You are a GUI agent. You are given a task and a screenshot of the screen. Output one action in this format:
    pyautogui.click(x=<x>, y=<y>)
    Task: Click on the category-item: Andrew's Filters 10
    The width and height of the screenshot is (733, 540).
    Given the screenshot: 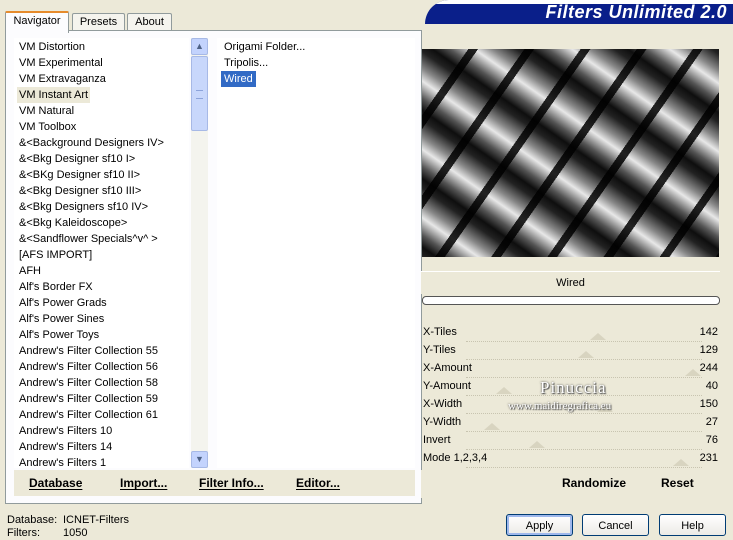 What is the action you would take?
    pyautogui.click(x=65, y=431)
    